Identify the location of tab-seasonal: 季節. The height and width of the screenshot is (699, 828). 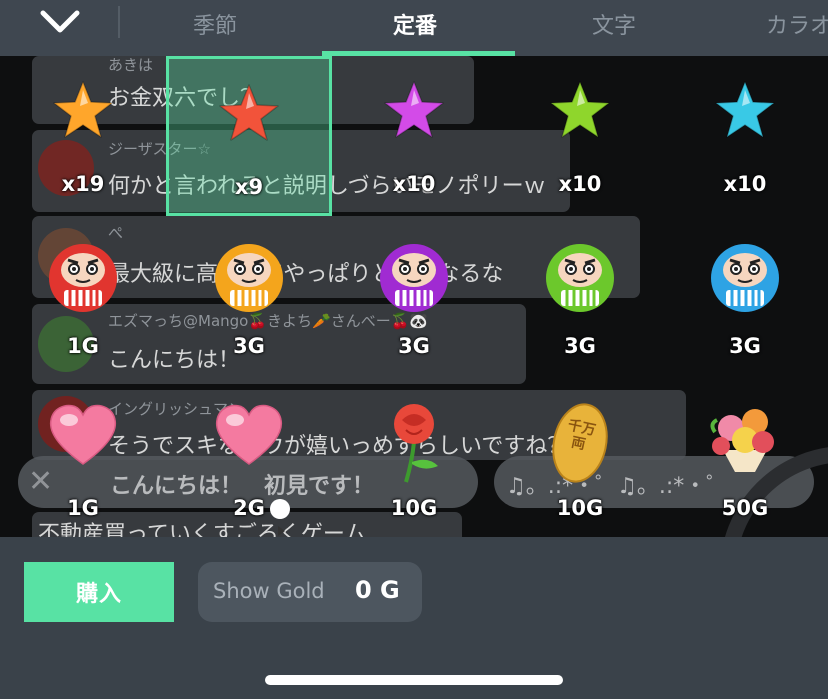
(215, 24).